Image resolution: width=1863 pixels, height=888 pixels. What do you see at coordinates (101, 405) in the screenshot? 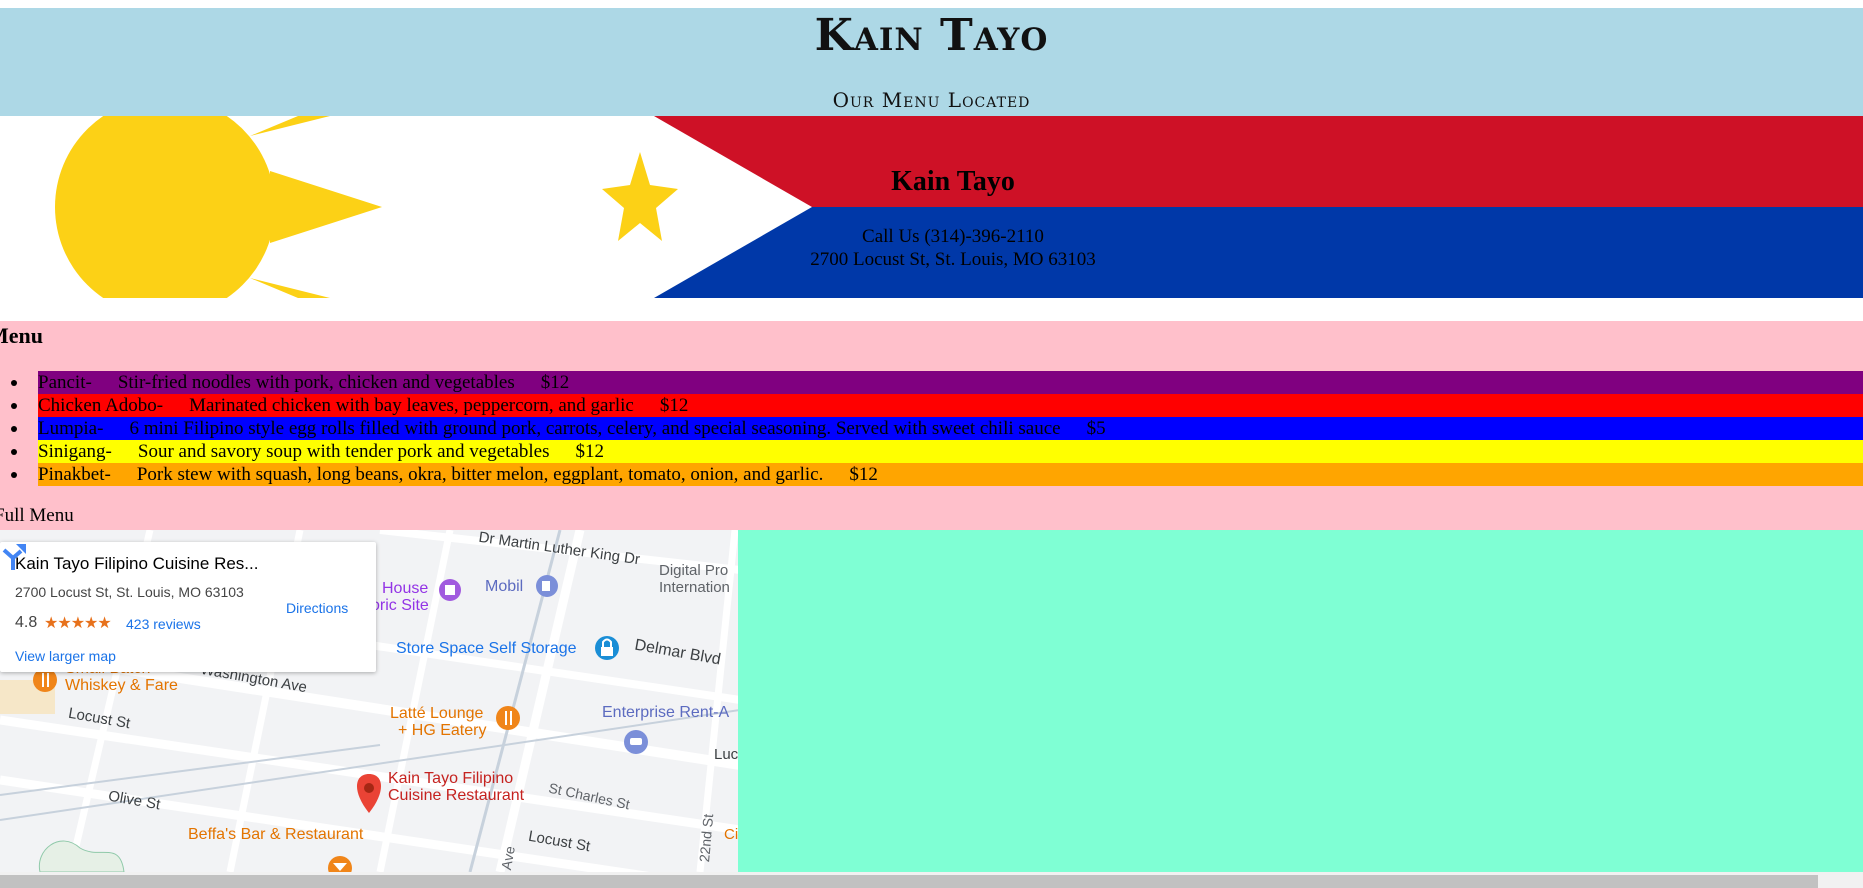
I see `menu-item-name: Chicken Adobo-` at bounding box center [101, 405].